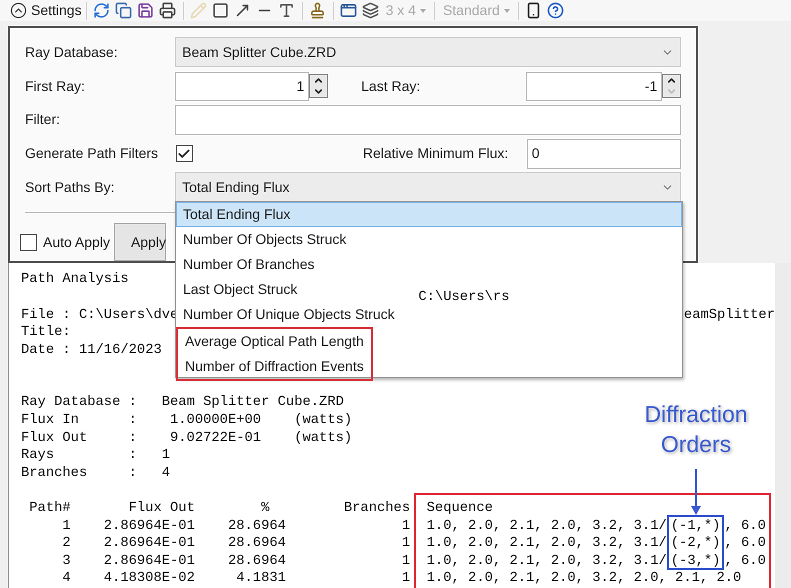  Describe the element at coordinates (428, 52) in the screenshot. I see `ray-database-dropdown: Beam Splitter Cube.ZRD` at that location.